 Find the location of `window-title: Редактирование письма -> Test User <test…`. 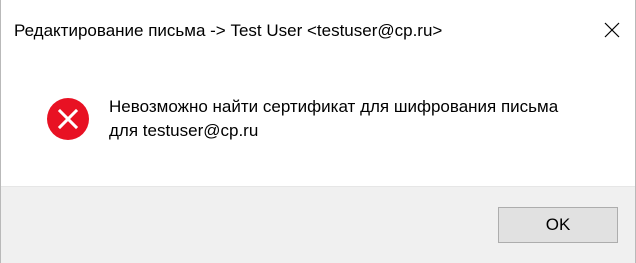

window-title: Редактирование письма -> Test User <test… is located at coordinates (228, 30).